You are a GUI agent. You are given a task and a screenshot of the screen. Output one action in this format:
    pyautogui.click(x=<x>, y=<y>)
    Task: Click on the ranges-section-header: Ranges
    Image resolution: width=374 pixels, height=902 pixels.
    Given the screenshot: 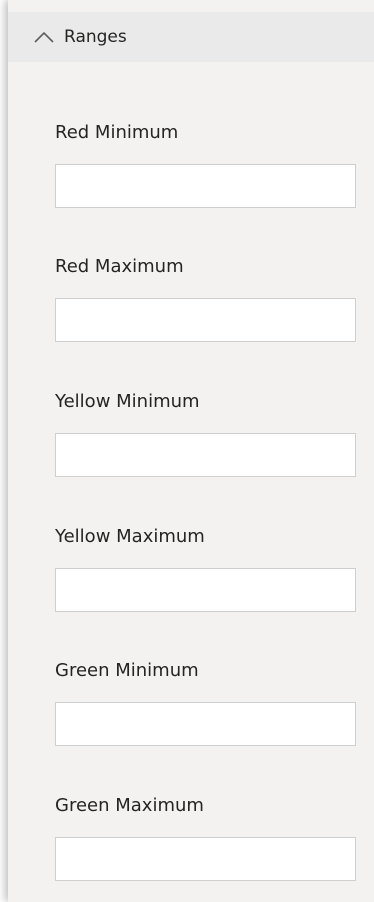 What is the action you would take?
    pyautogui.click(x=191, y=37)
    